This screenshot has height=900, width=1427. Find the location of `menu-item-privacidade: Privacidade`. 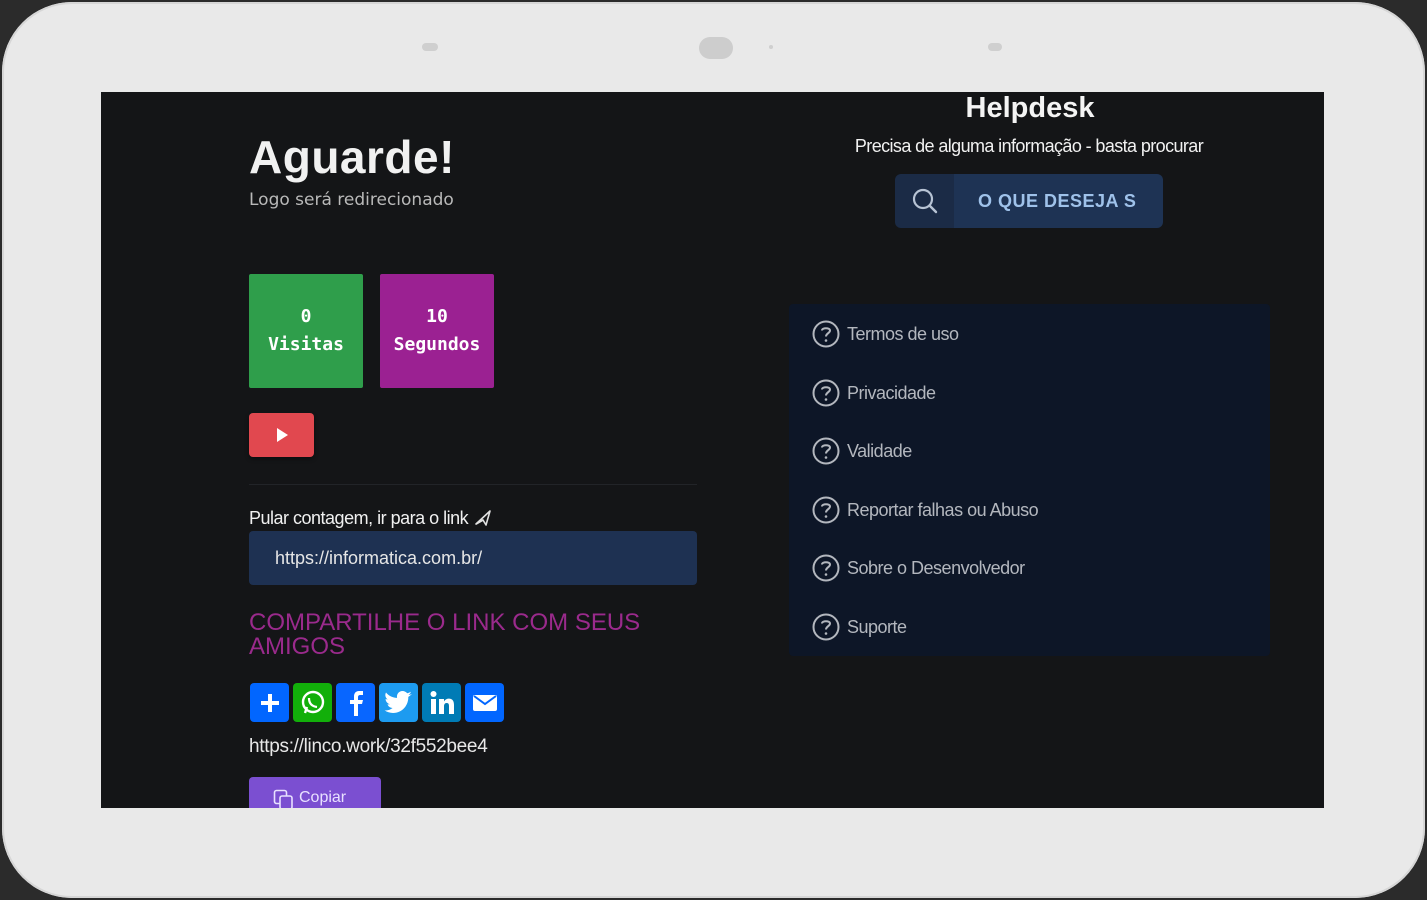

menu-item-privacidade: Privacidade is located at coordinates (873, 393).